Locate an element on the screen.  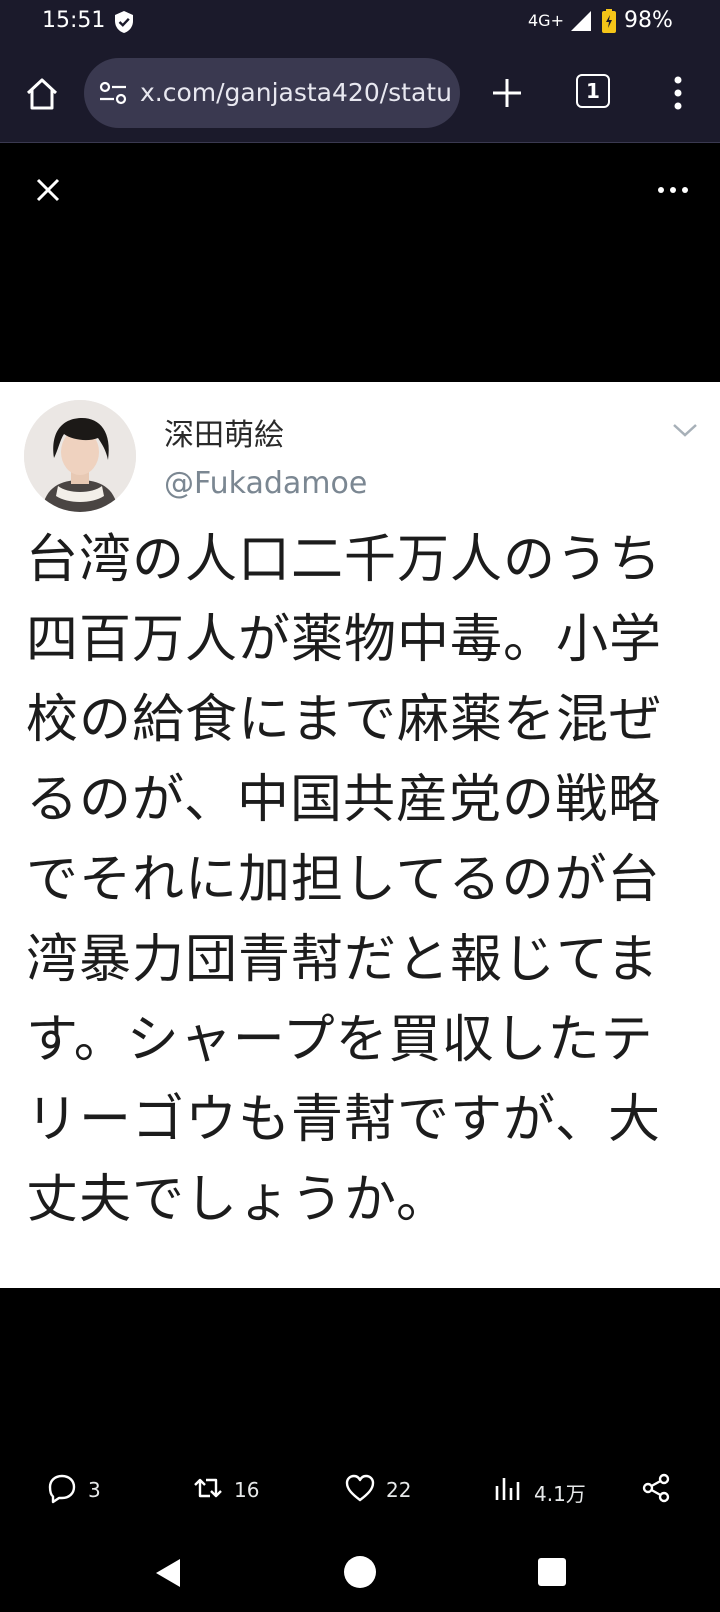
status-time: 15:51 is located at coordinates (74, 20).